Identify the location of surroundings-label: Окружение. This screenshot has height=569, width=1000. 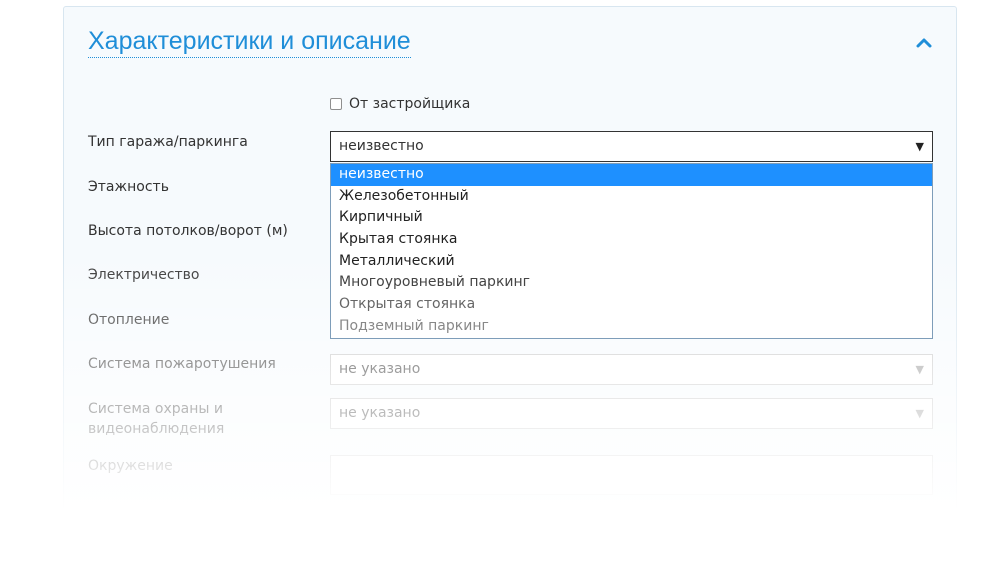
(130, 466).